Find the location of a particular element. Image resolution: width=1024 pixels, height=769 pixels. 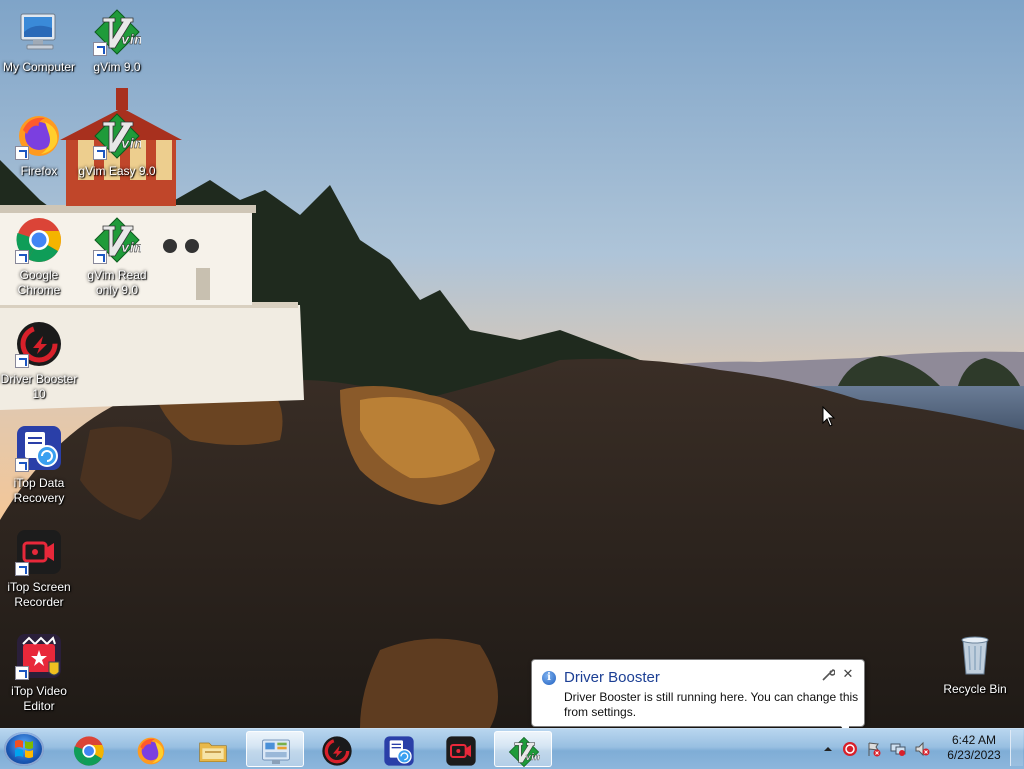

desktop-icon-label: Driver Booster 10 is located at coordinates (39, 386).